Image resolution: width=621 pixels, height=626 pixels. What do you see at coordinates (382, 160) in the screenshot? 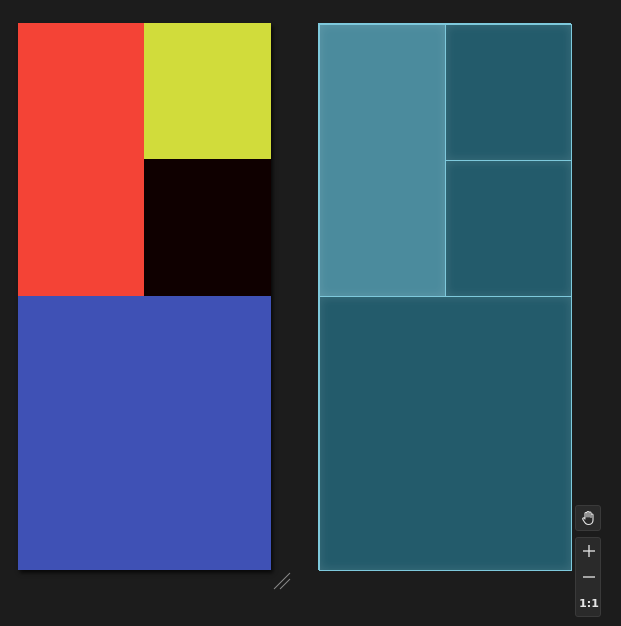
I see `layout-cell-left` at bounding box center [382, 160].